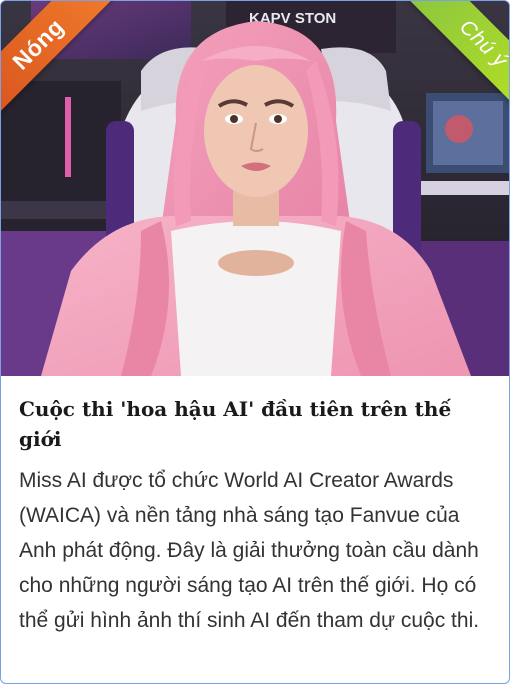 Image resolution: width=516 pixels, height=687 pixels. Describe the element at coordinates (256, 131) in the screenshot. I see `face` at that location.